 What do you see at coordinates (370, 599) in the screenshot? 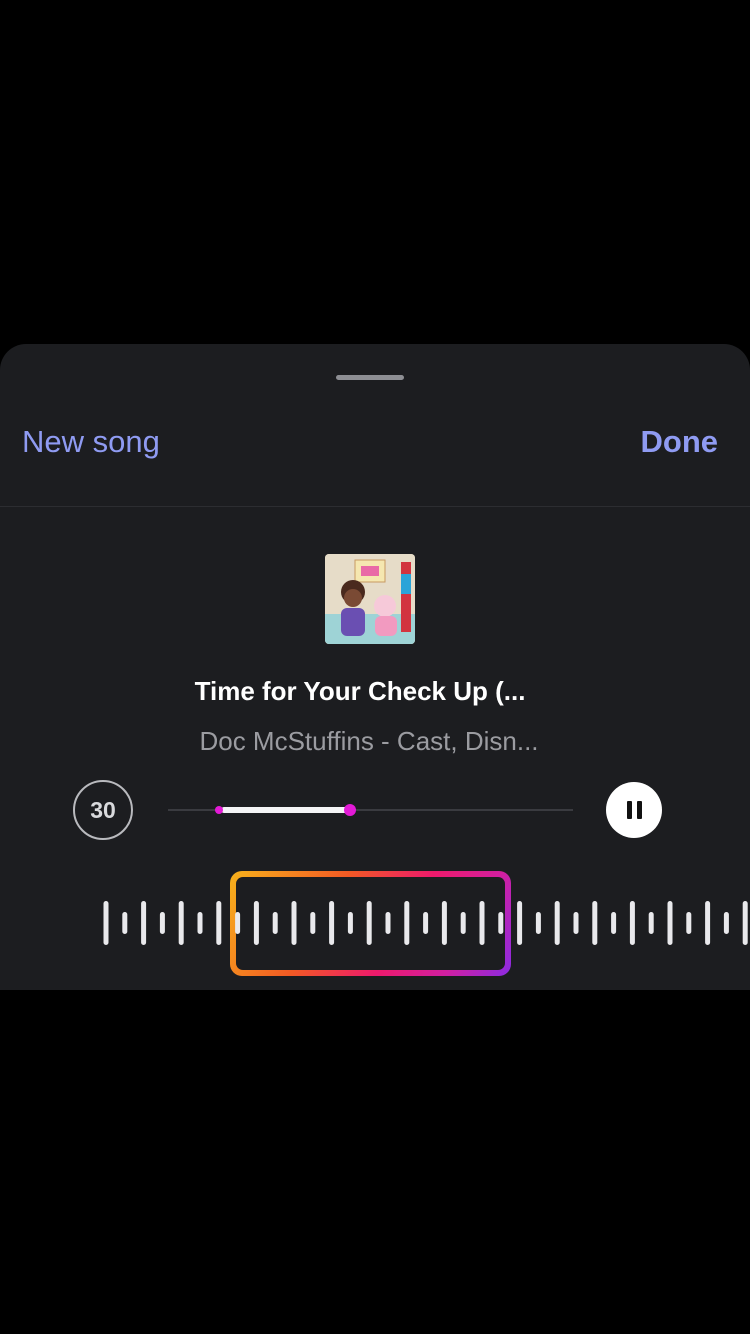
I see `album-artwork` at bounding box center [370, 599].